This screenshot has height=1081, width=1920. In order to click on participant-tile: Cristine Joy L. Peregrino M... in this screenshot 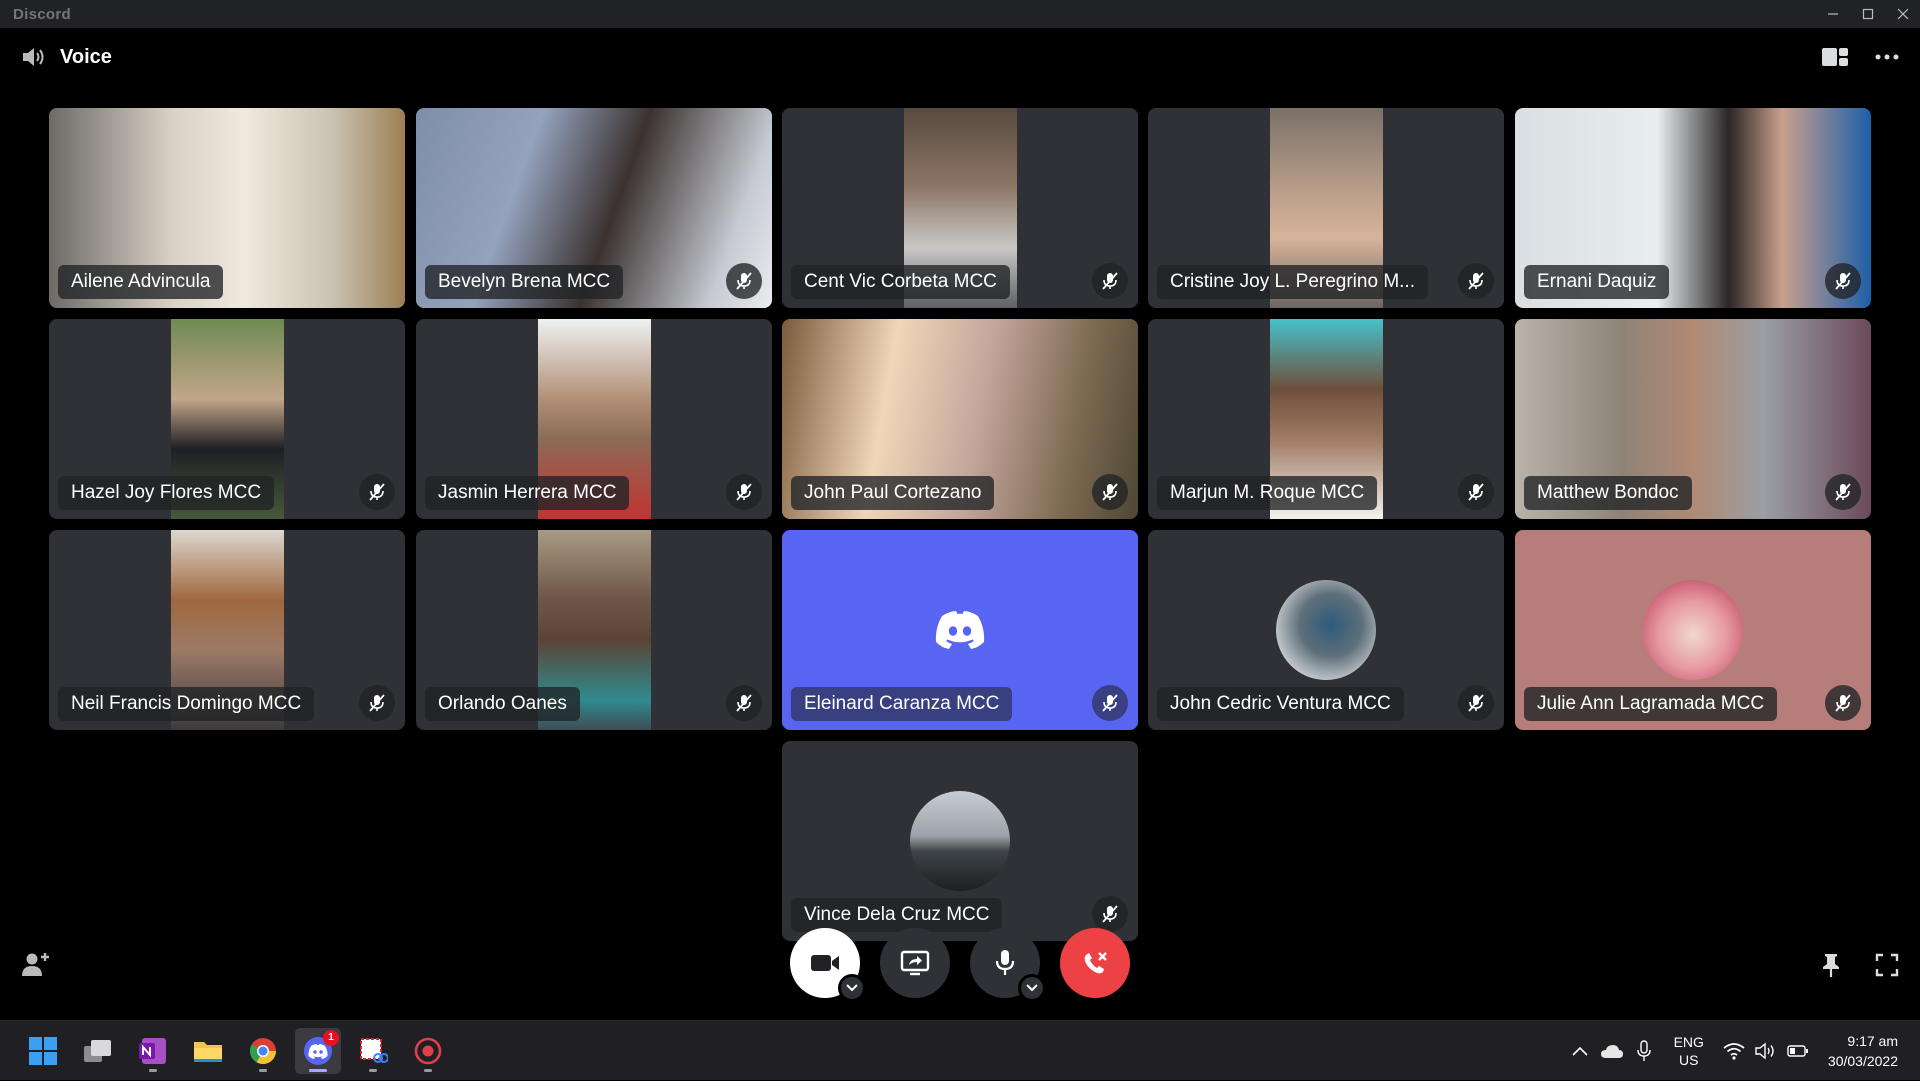, I will do `click(1326, 208)`.